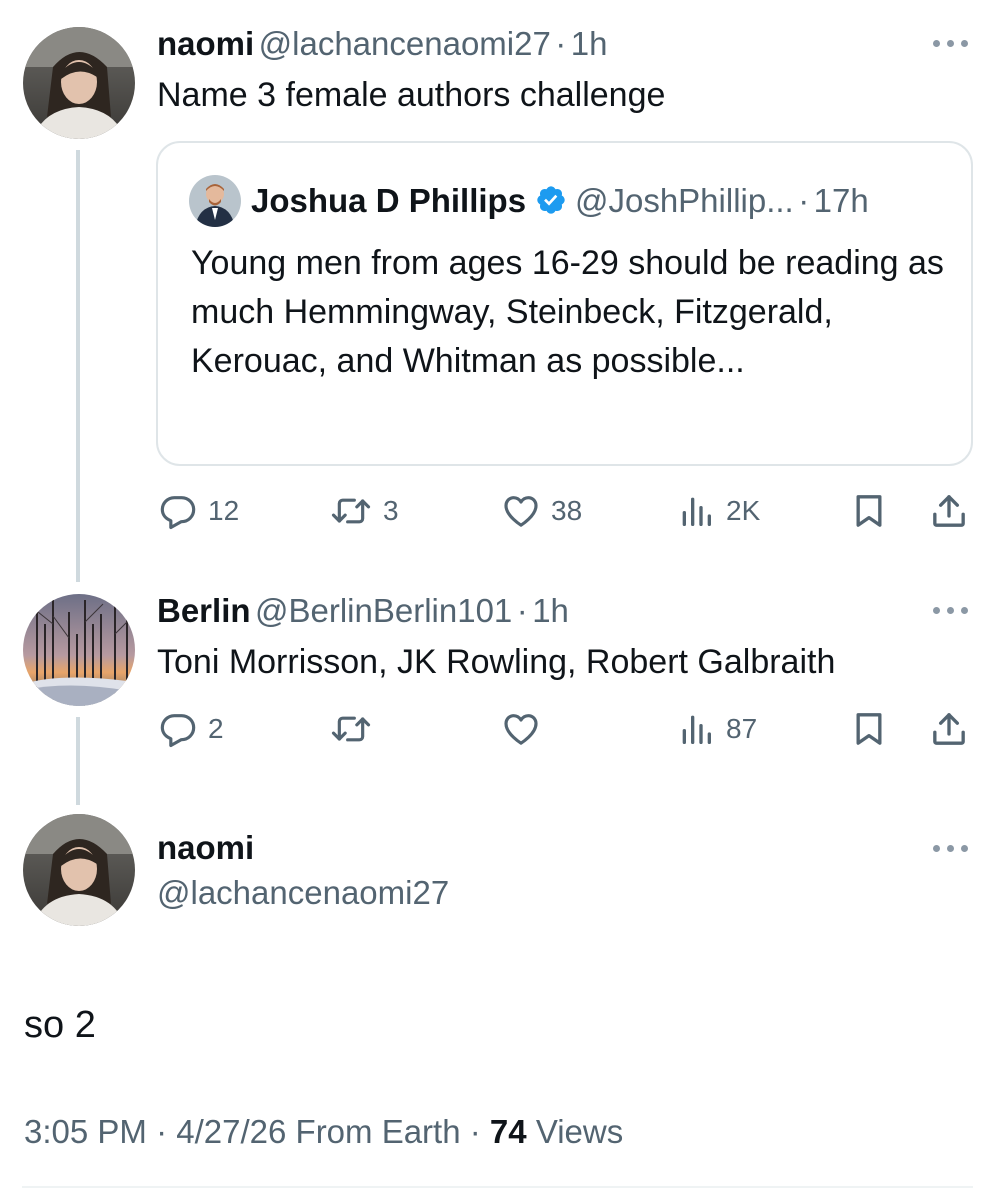 This screenshot has width=995, height=1199. I want to click on like-button, so click(526, 729).